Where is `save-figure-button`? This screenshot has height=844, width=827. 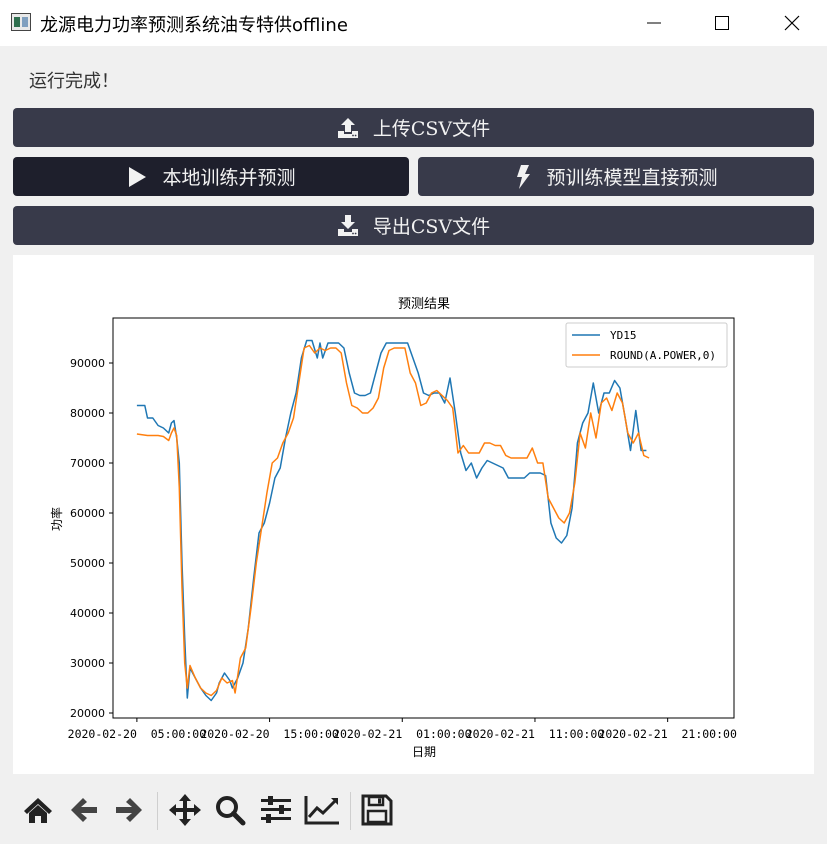 save-figure-button is located at coordinates (377, 810).